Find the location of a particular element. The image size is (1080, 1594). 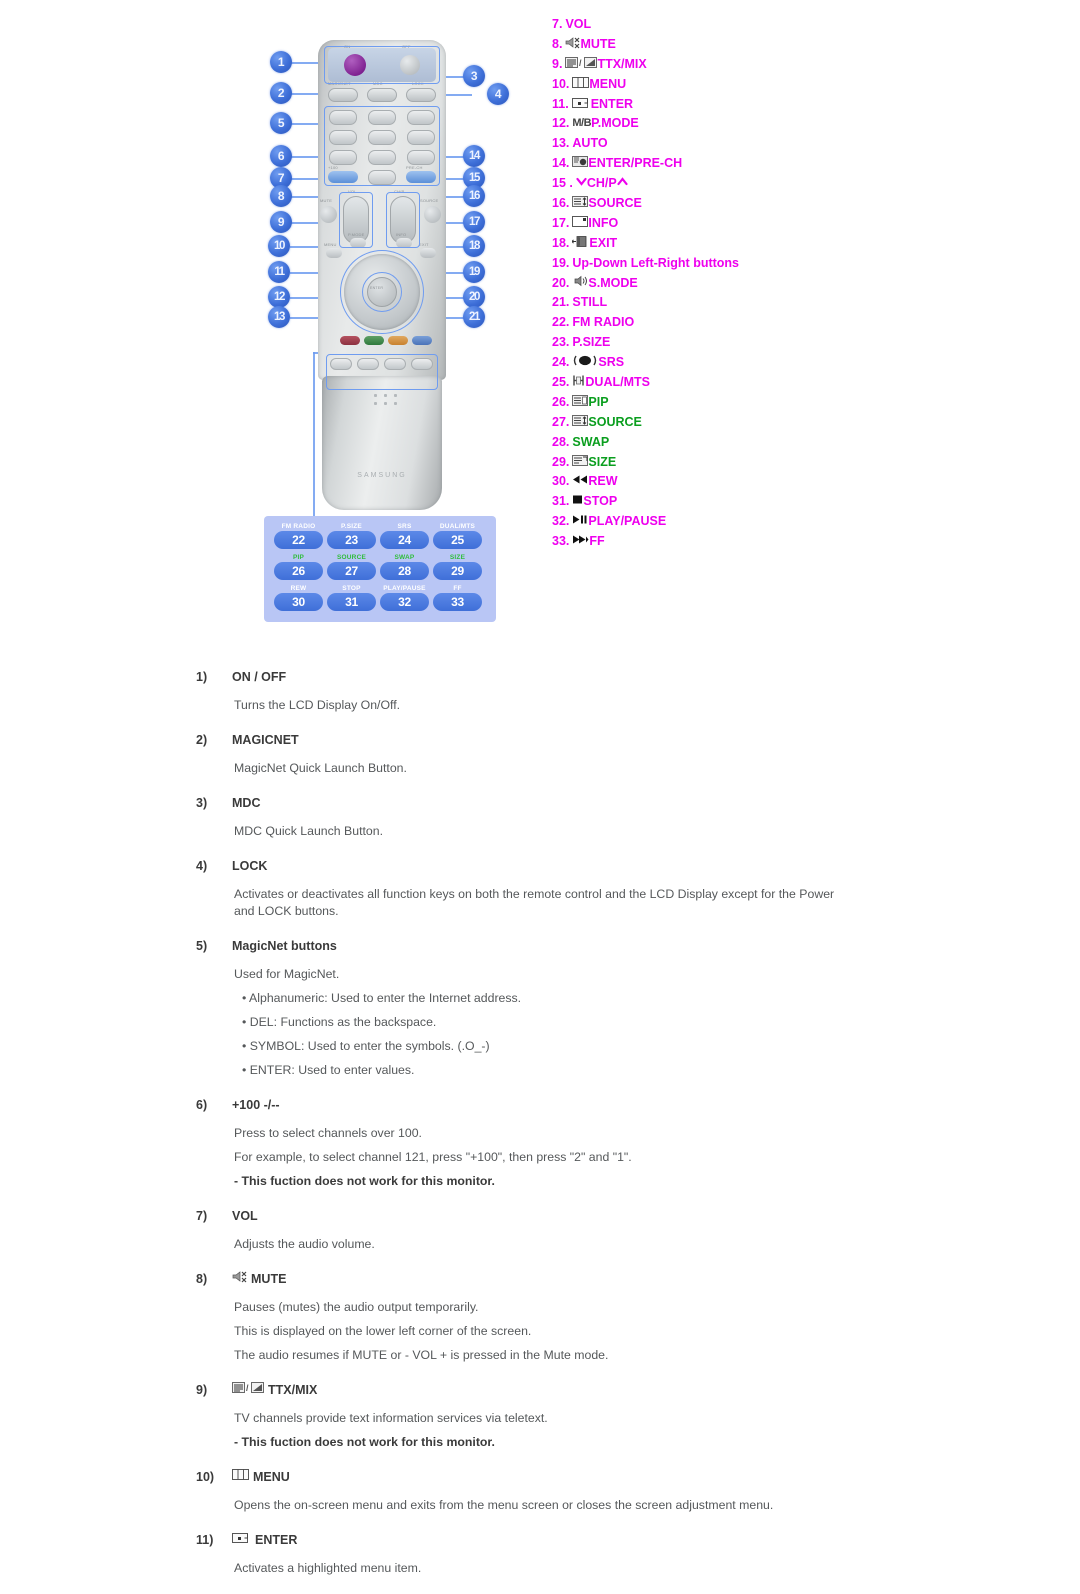

keypad-cell: PIP 26 is located at coordinates (298, 566).